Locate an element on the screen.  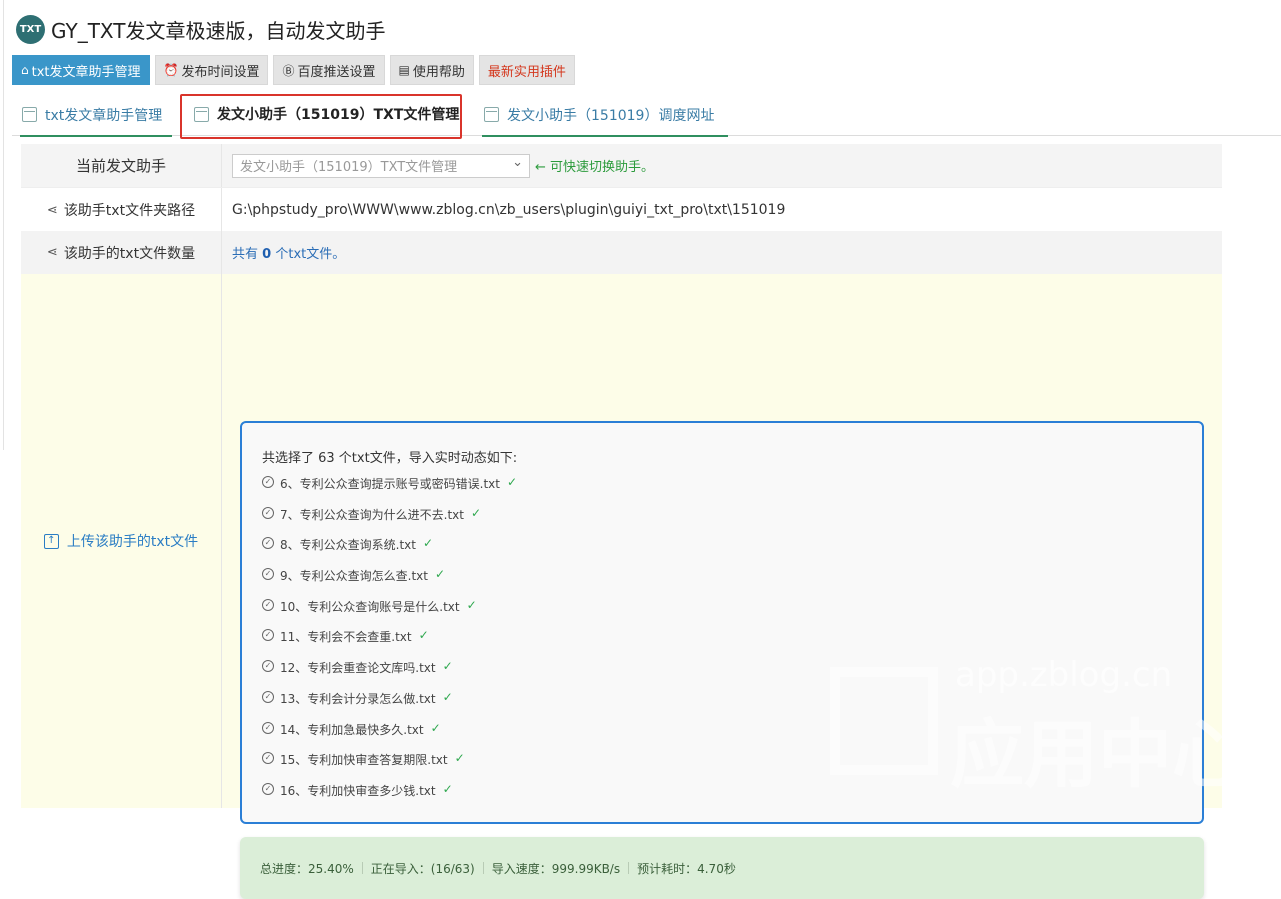
nav-button-assistant-manage: ⌂ txt发文章助手管理 is located at coordinates (81, 70).